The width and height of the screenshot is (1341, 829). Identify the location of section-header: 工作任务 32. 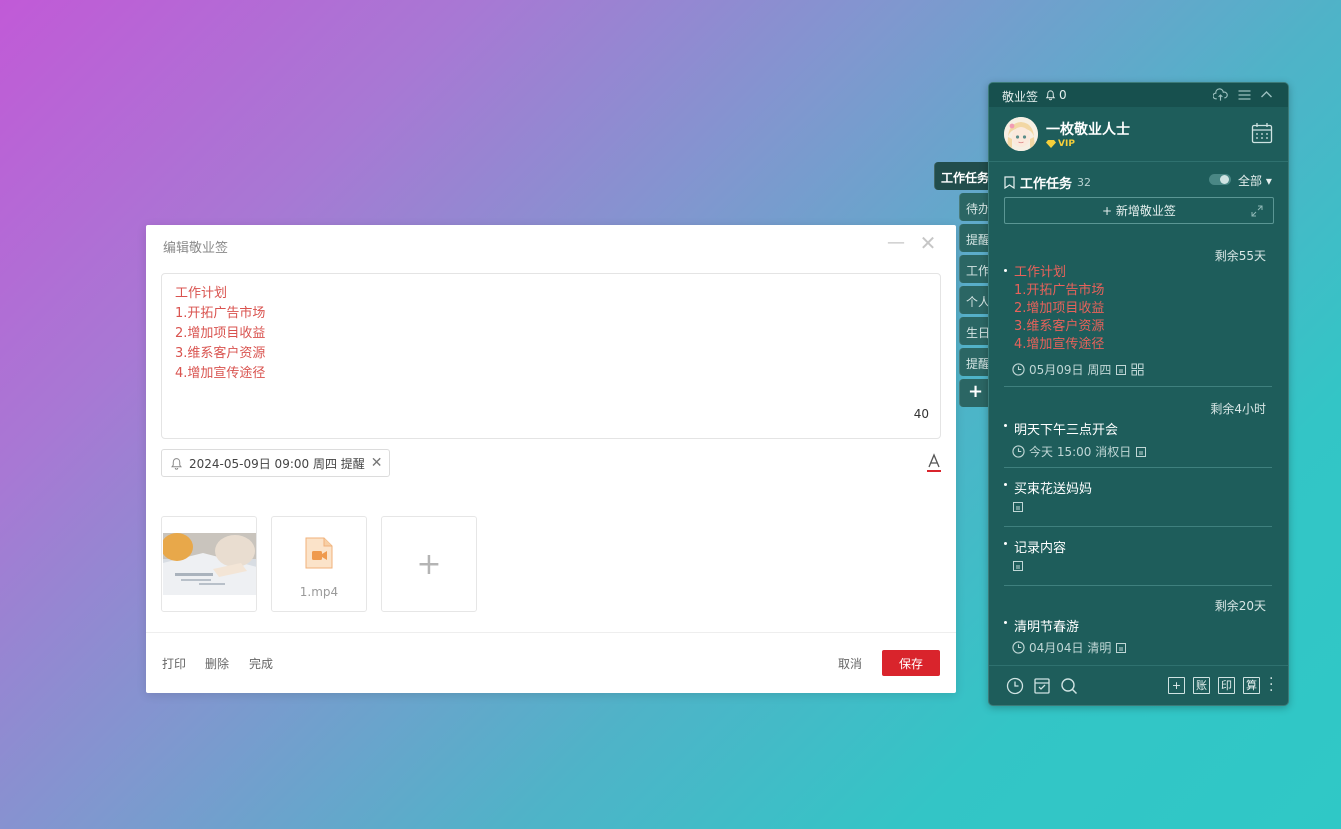
(1047, 182).